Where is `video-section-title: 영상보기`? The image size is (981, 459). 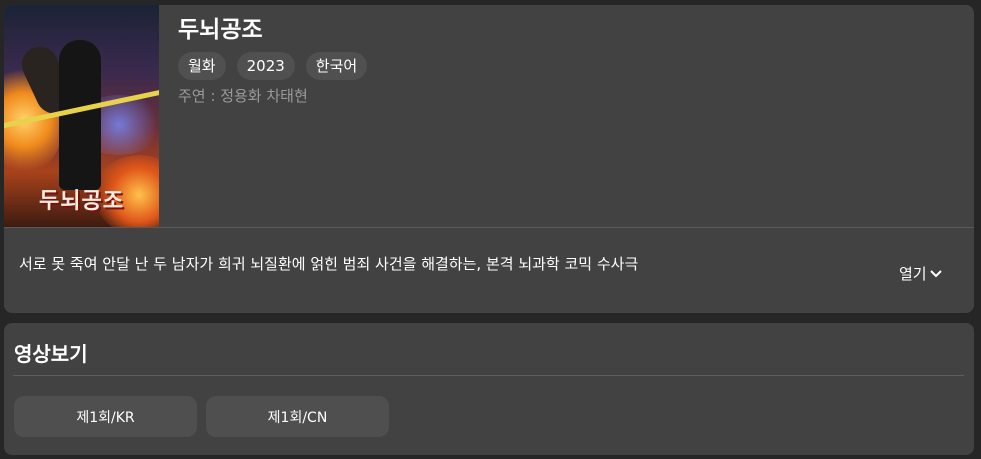 video-section-title: 영상보기 is located at coordinates (51, 354).